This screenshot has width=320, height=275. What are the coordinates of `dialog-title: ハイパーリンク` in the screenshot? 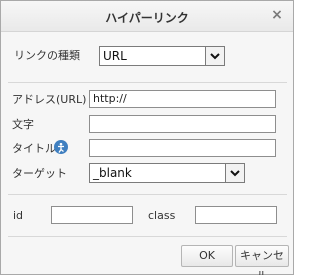 It's located at (147, 18).